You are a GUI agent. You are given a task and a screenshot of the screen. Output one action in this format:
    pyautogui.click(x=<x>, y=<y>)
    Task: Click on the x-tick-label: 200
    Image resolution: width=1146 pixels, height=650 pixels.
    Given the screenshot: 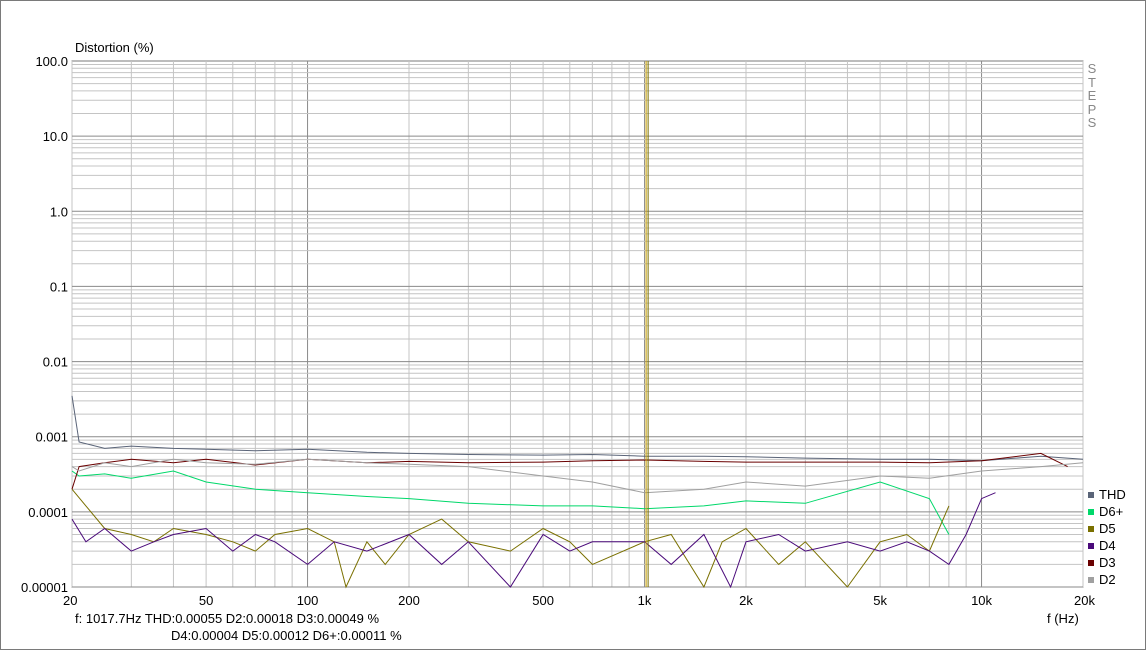 What is the action you would take?
    pyautogui.click(x=409, y=600)
    